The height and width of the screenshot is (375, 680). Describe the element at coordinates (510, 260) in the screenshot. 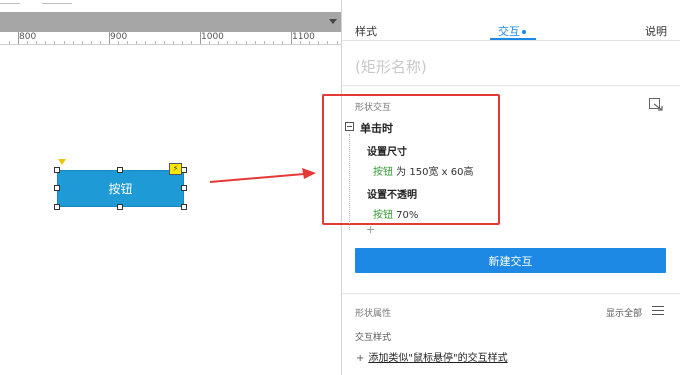

I see `new-interaction-button: 新建交互` at that location.